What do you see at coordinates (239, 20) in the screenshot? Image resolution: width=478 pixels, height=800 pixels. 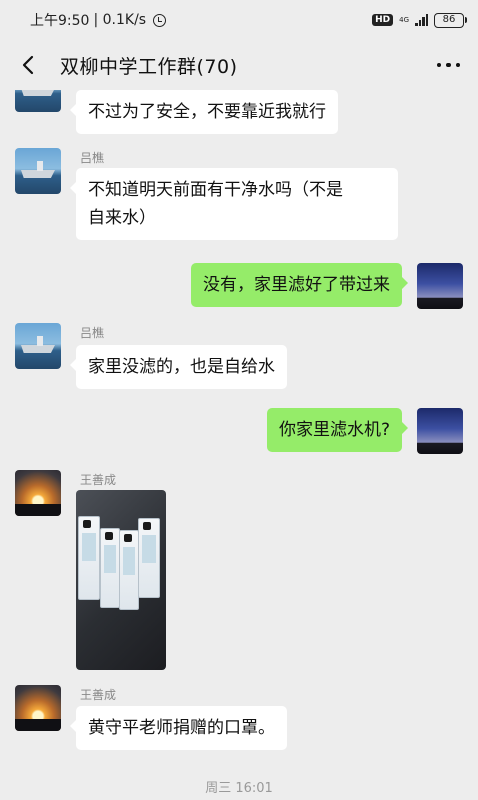 I see `status-bar: 上午9:50 | 0.1K/s HD 4G 86` at bounding box center [239, 20].